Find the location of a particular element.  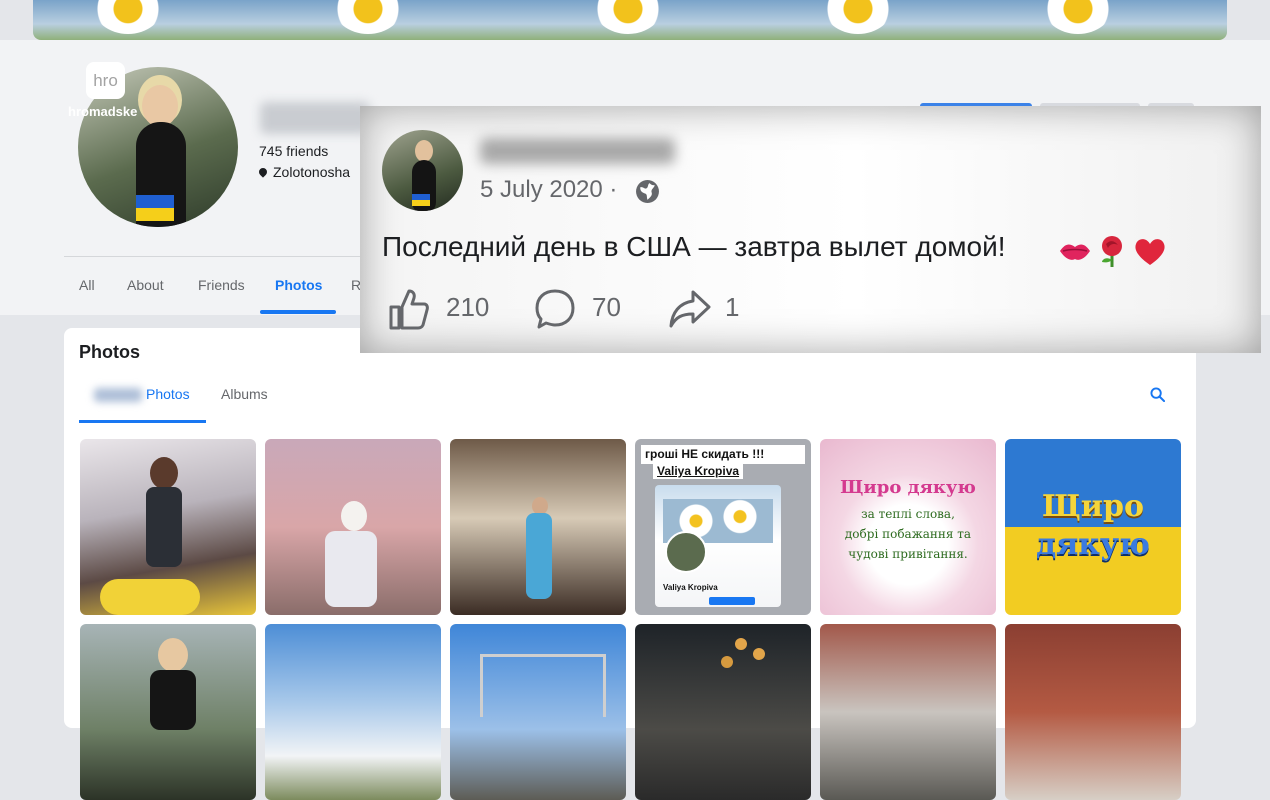

hromadske-logo: hro is located at coordinates (105, 80).